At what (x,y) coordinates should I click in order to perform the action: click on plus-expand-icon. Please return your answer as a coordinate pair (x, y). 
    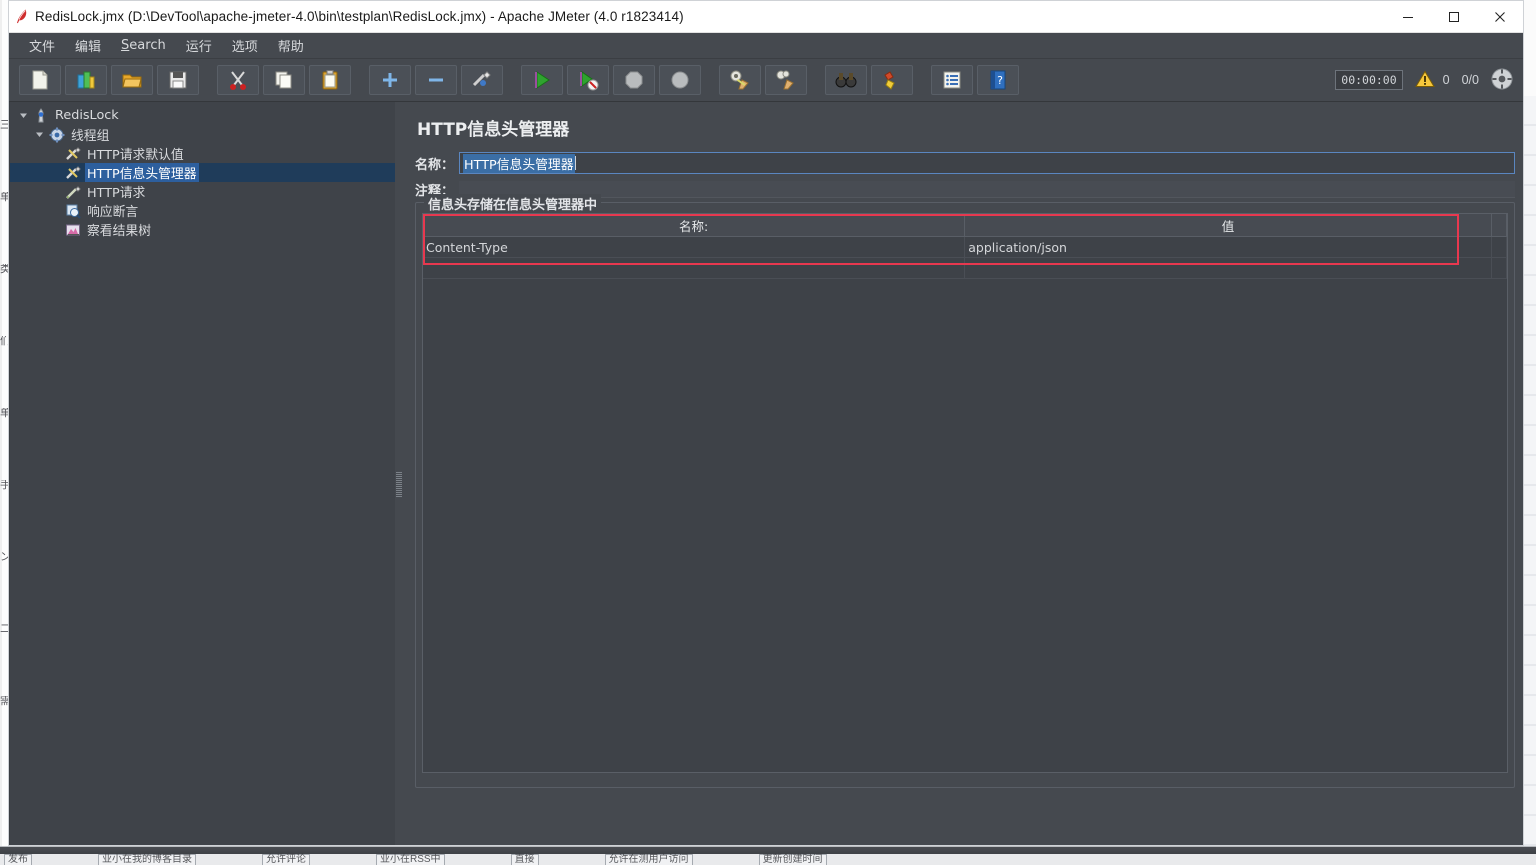
    Looking at the image, I should click on (390, 80).